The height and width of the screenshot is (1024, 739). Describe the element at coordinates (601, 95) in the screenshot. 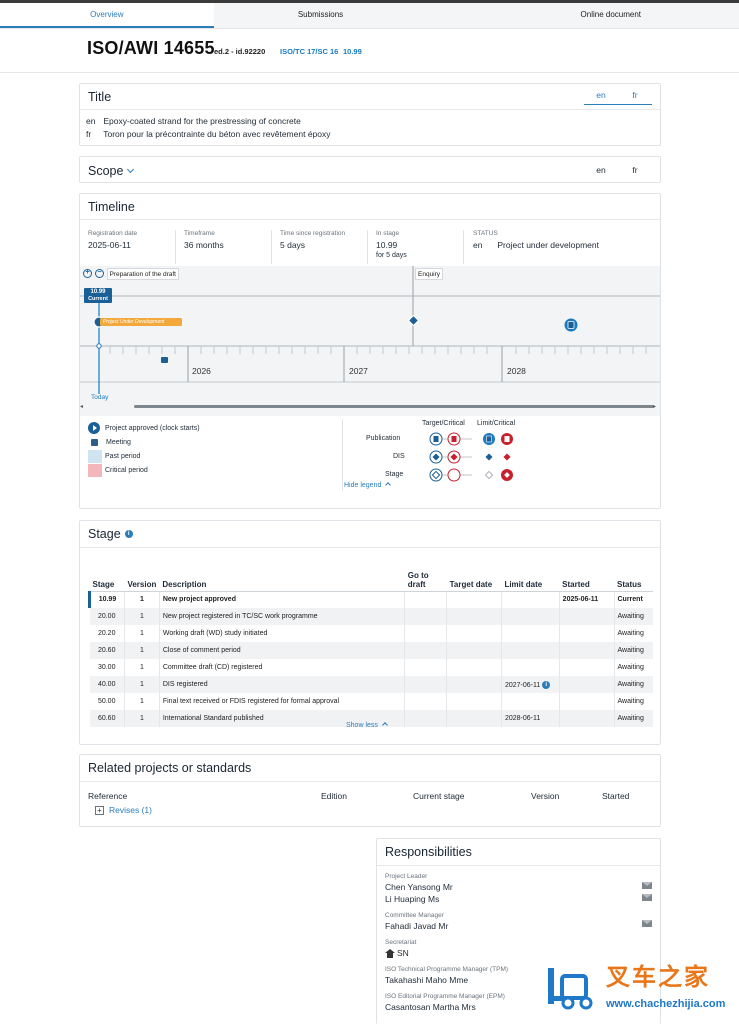

I see `title-lang-en: en` at that location.